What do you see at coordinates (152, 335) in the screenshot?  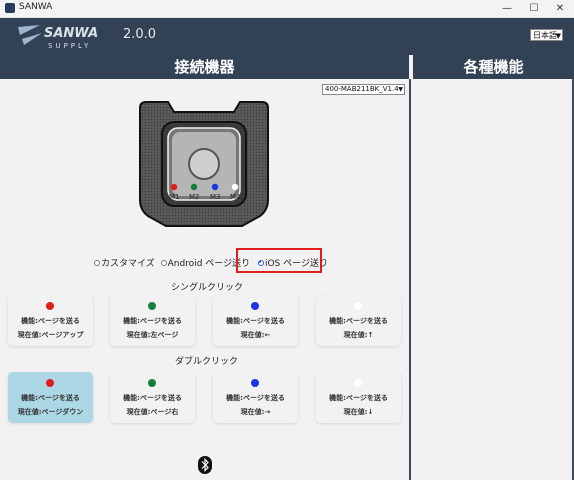 I see `card-value: 現在値:左ページ` at bounding box center [152, 335].